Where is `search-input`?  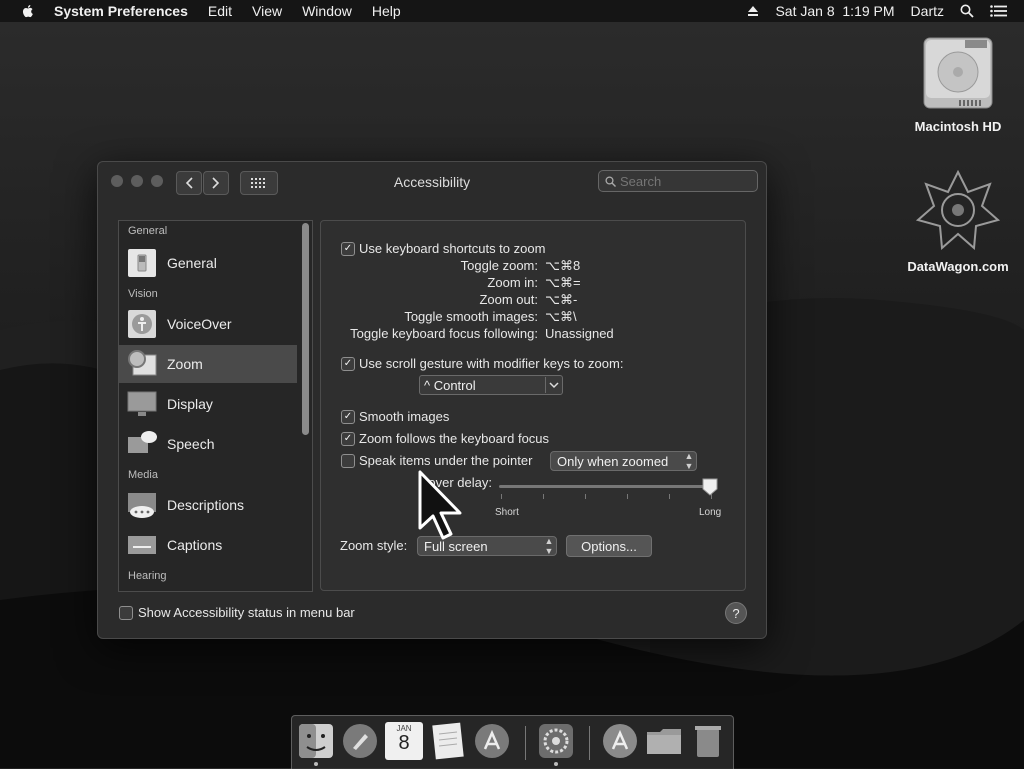
search-input is located at coordinates (680, 181).